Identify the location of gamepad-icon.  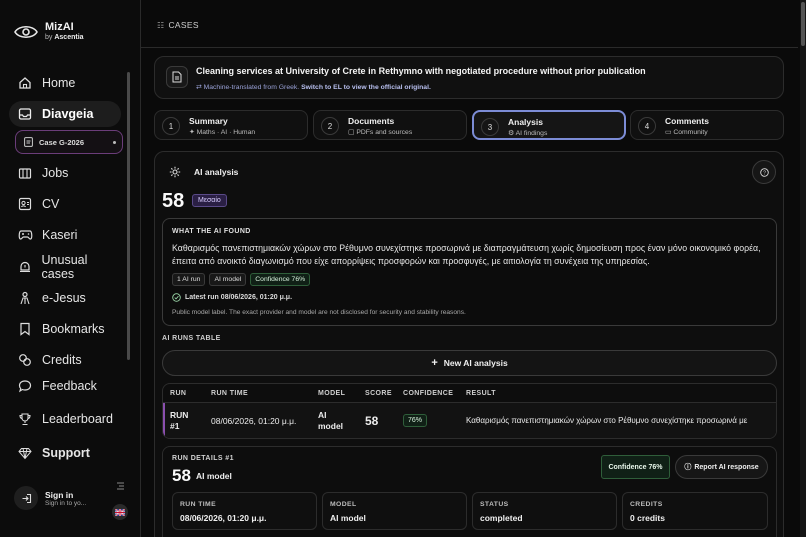
(25, 235).